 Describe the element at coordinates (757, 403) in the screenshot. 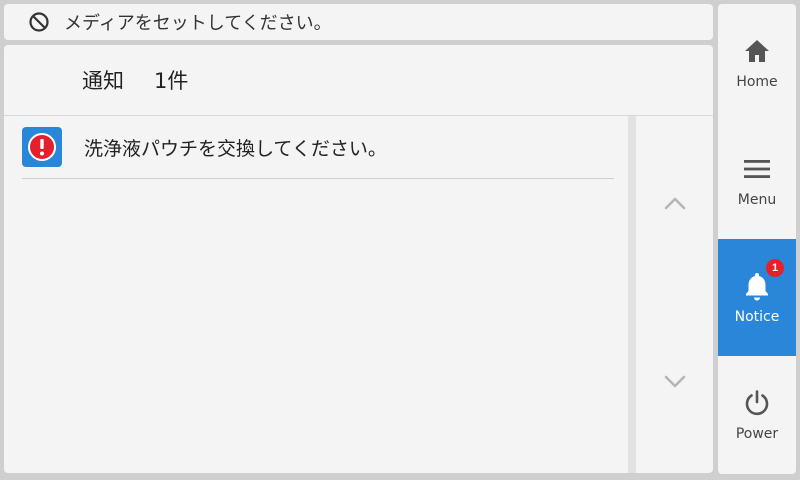

I see `power-icon` at that location.